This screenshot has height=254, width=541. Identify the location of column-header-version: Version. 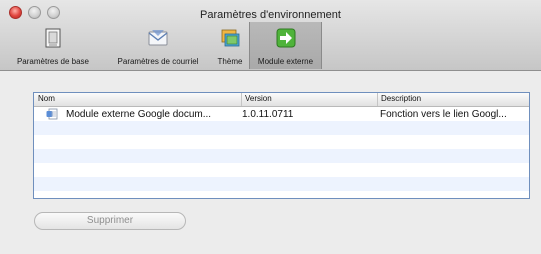
(256, 99).